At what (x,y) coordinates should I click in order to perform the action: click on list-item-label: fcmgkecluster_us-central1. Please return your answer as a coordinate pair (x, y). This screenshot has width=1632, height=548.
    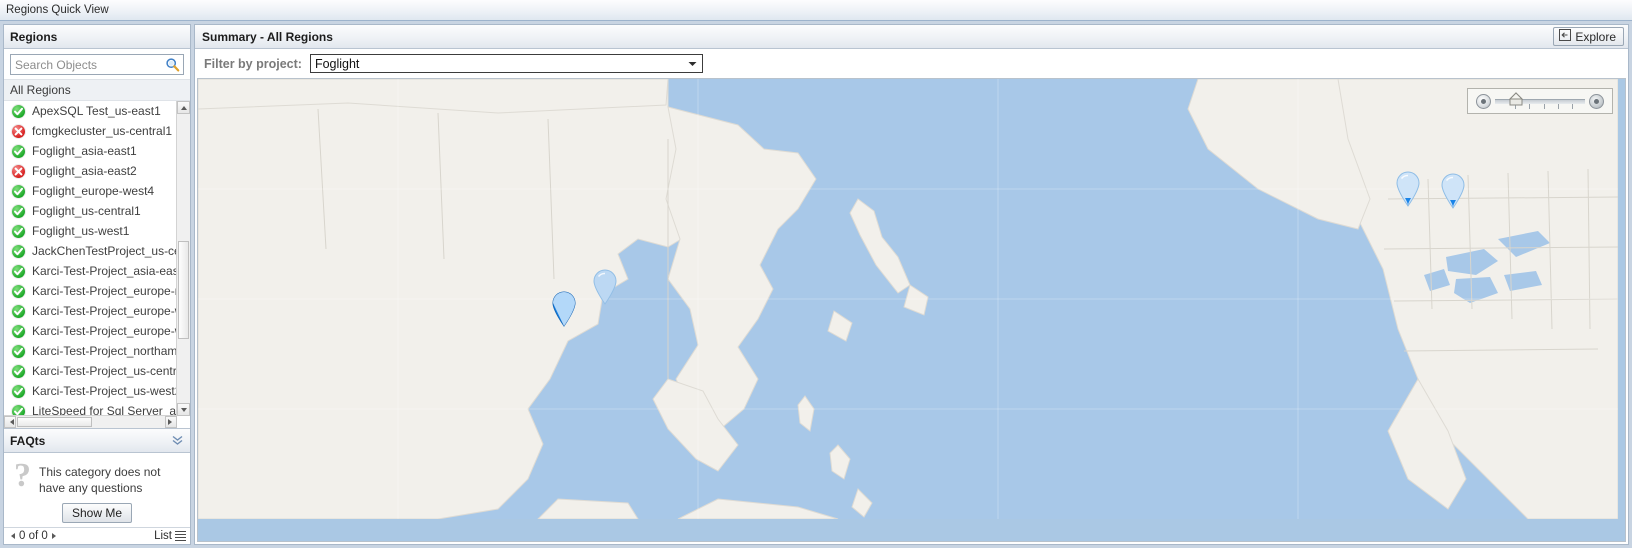
    Looking at the image, I should click on (102, 131).